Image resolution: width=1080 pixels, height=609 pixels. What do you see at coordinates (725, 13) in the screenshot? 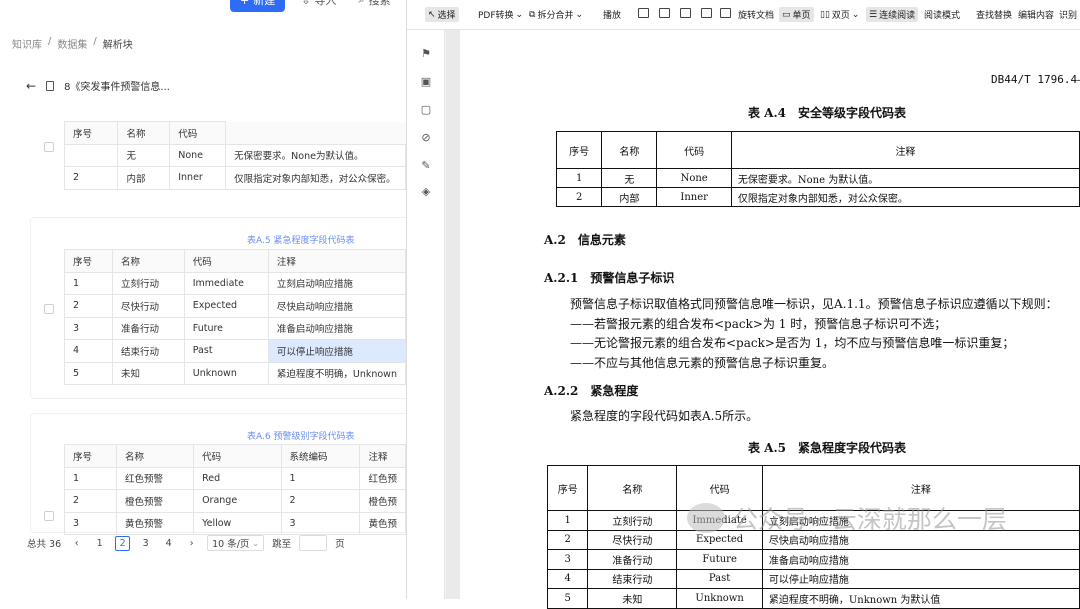
I see `rotate-icon` at bounding box center [725, 13].